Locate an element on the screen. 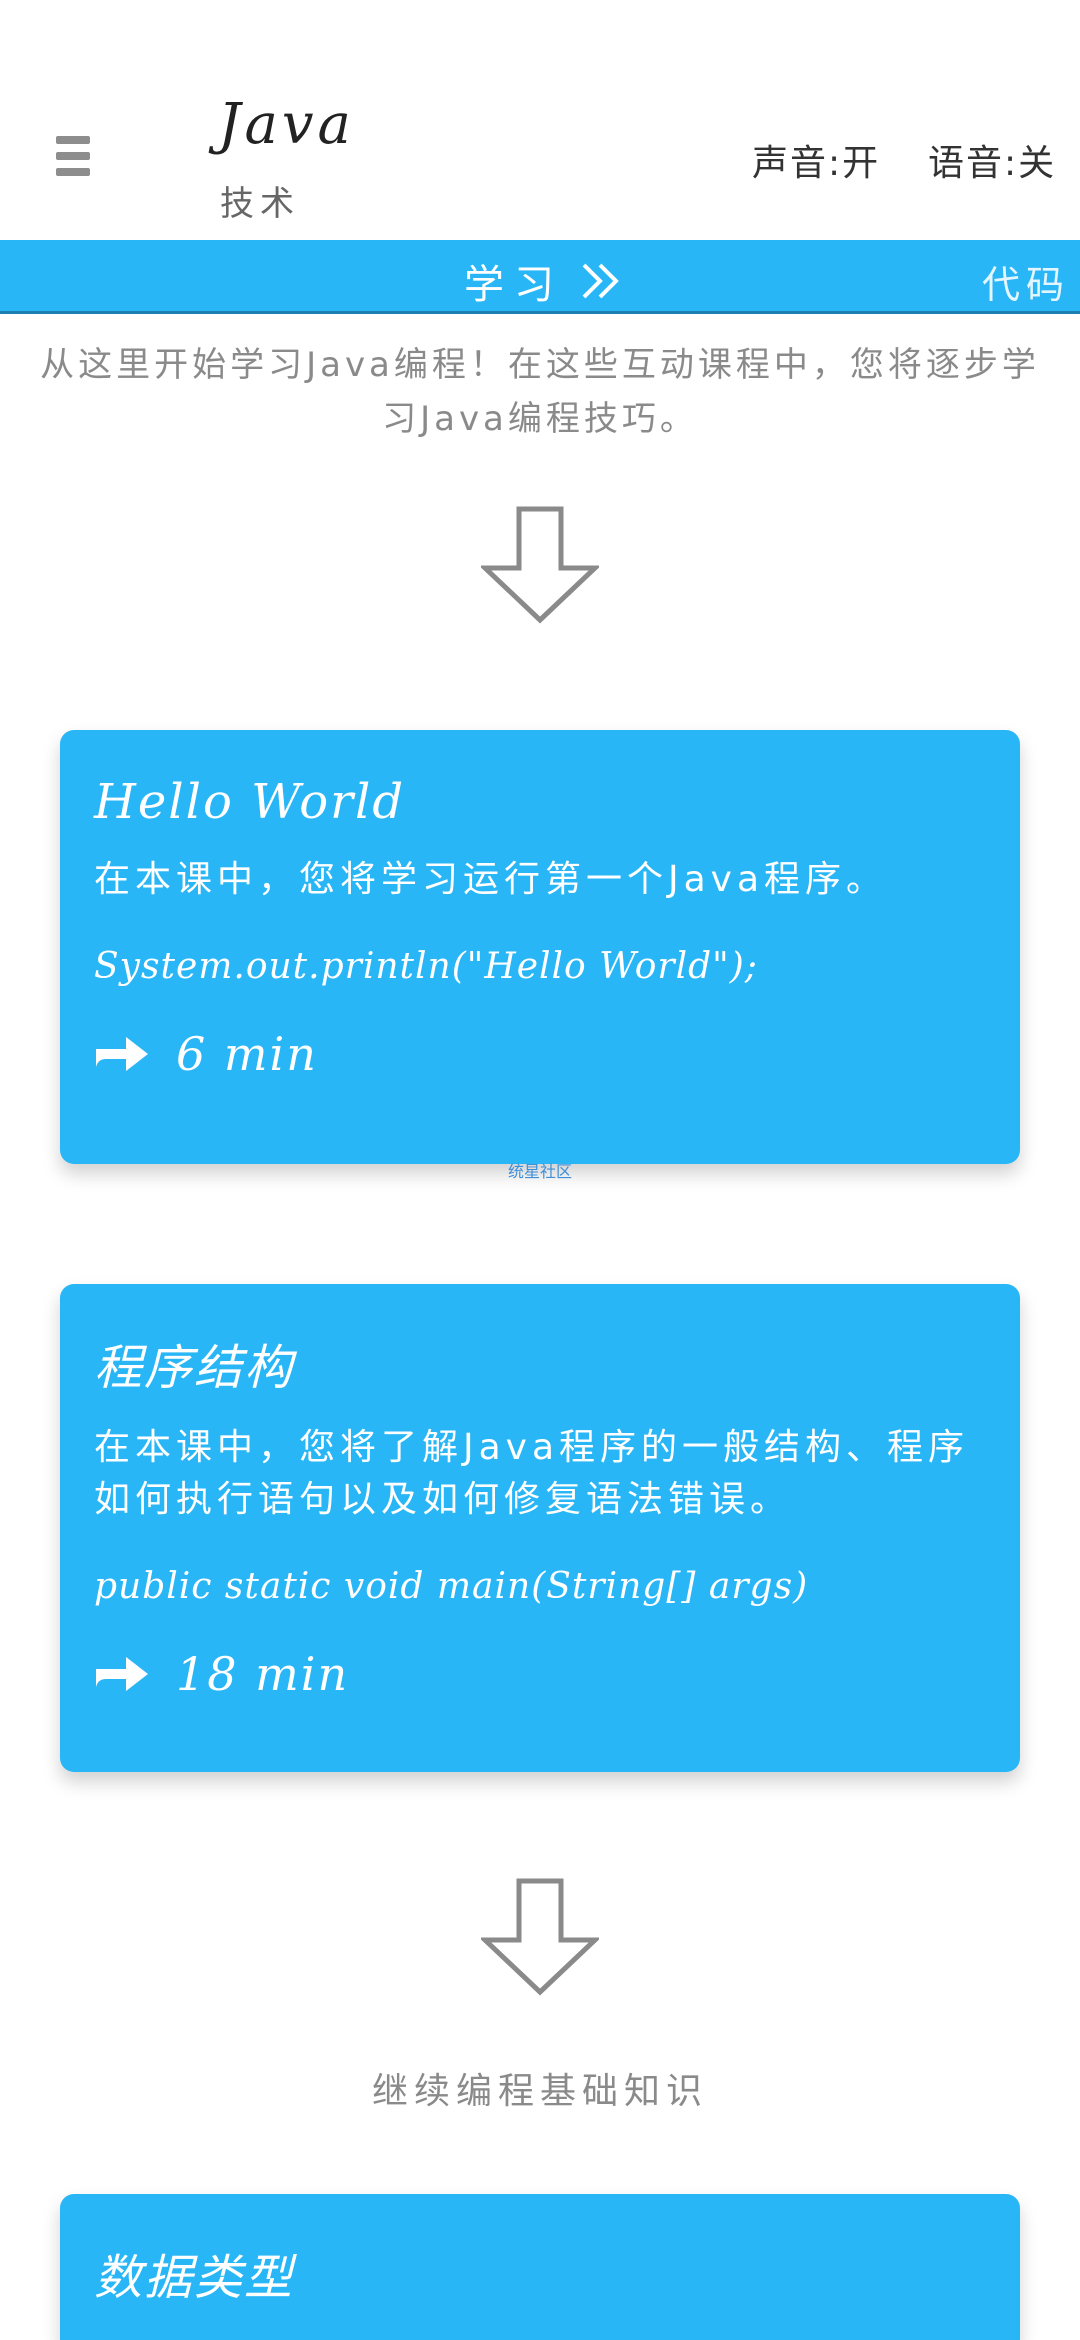 This screenshot has height=2340, width=1080. lesson-title: 数据类型 is located at coordinates (194, 2278).